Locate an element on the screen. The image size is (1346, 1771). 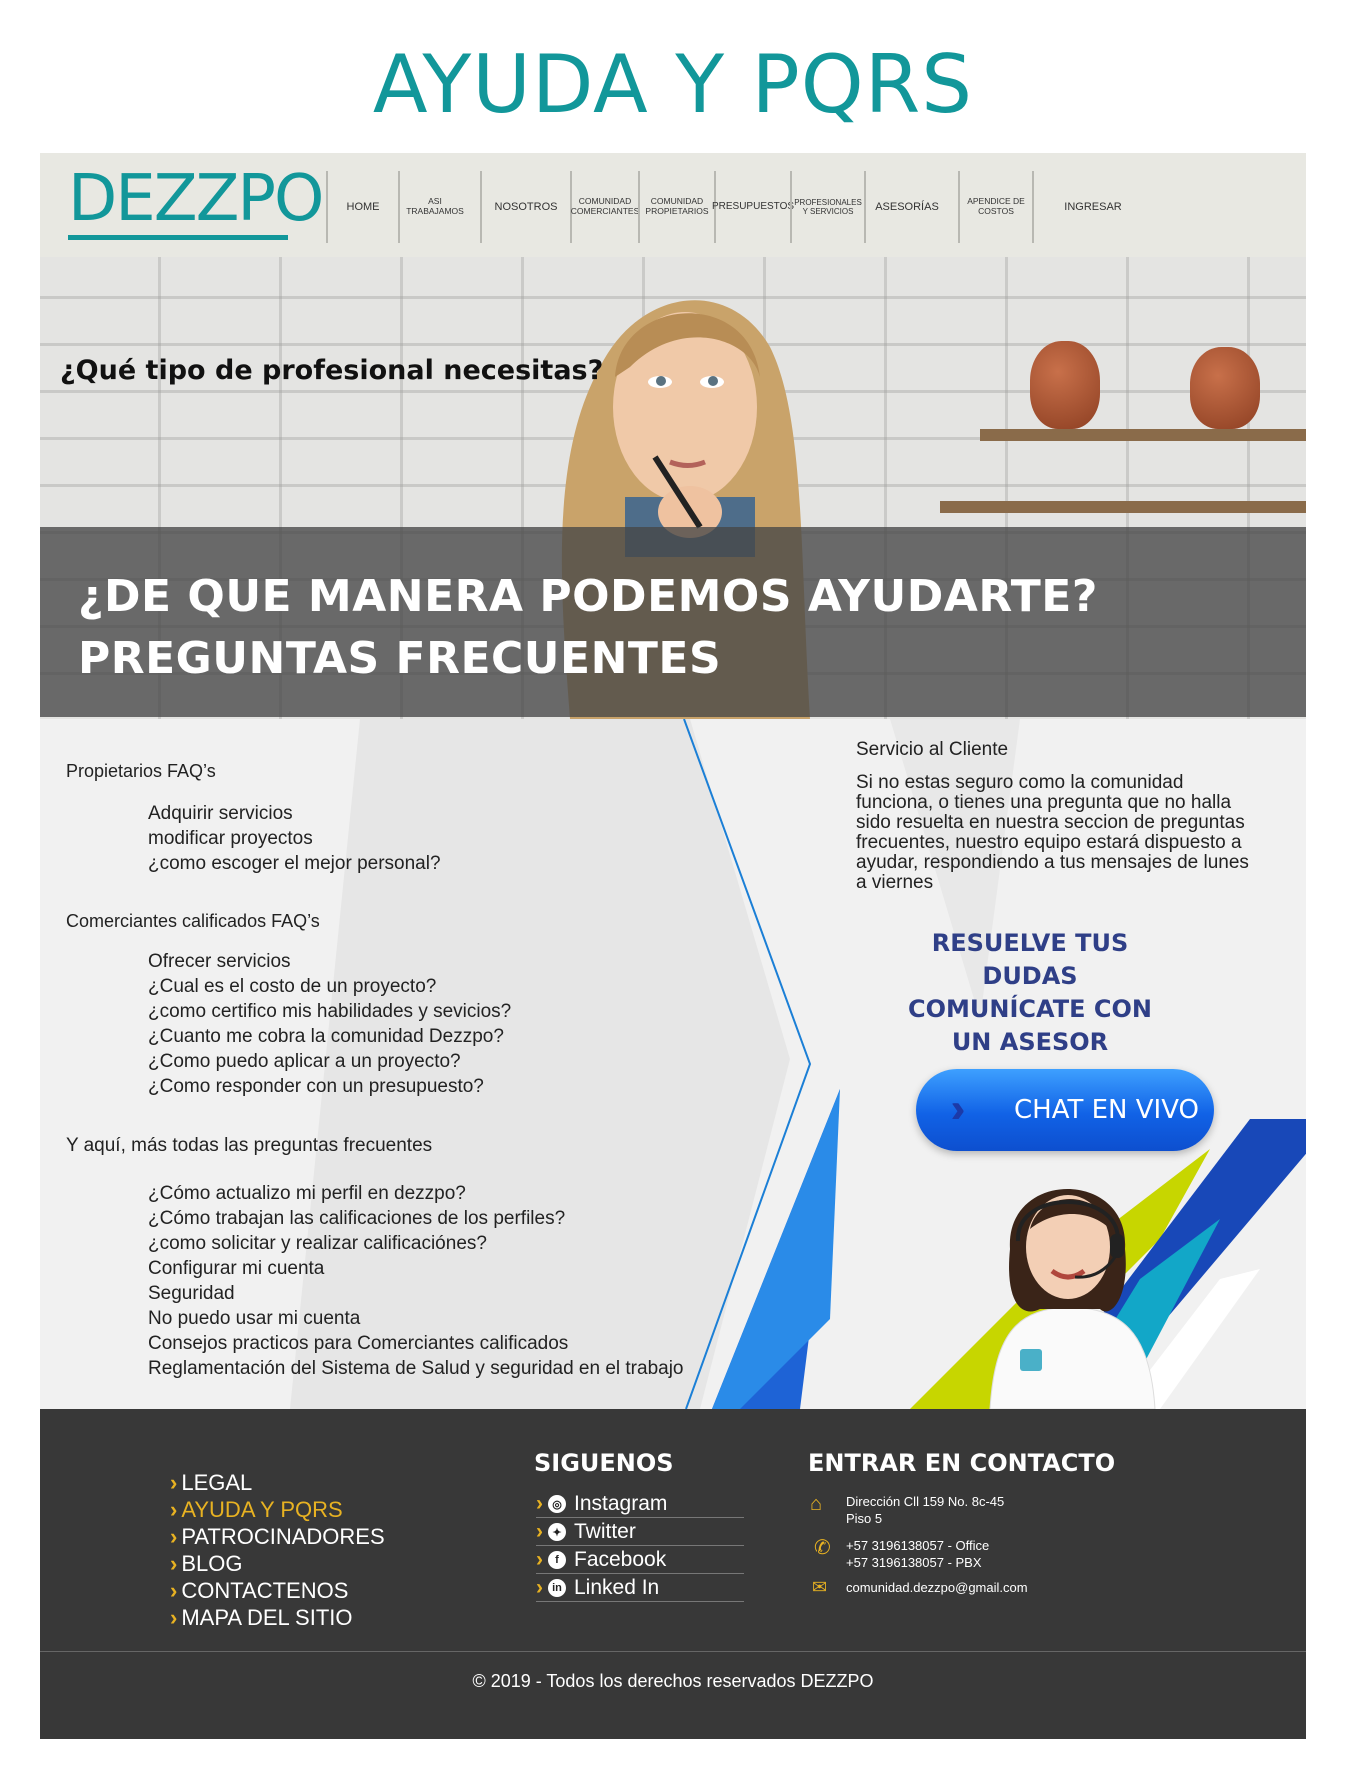
address-line: Piso 5 is located at coordinates (864, 1518).